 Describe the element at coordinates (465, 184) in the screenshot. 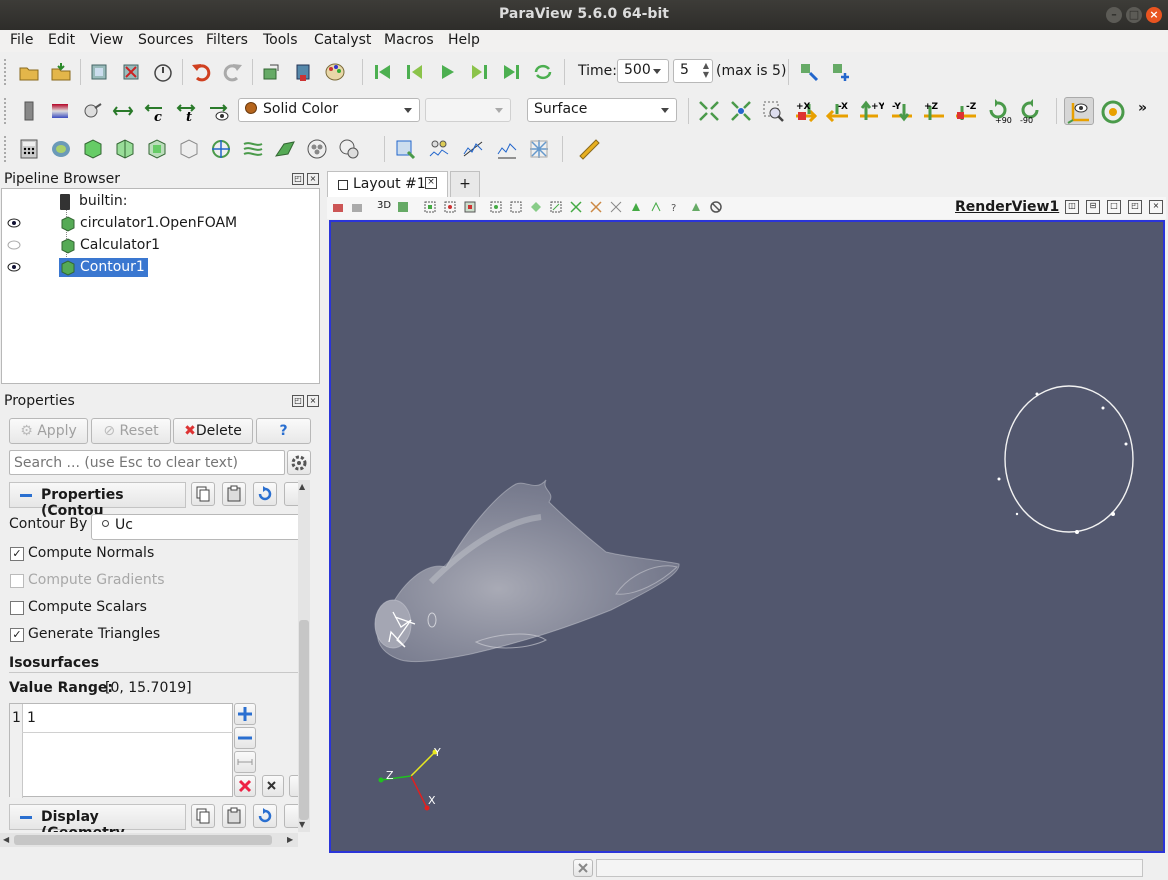

I see `add-layout-tab: +` at that location.